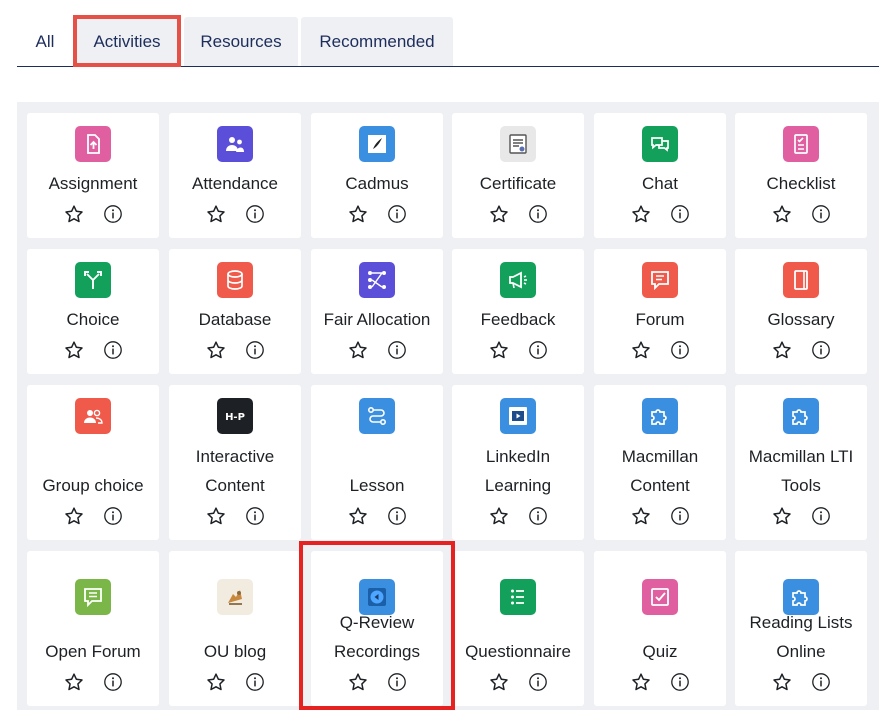 This screenshot has width=883, height=710. What do you see at coordinates (93, 144) in the screenshot?
I see `assignment-icon` at bounding box center [93, 144].